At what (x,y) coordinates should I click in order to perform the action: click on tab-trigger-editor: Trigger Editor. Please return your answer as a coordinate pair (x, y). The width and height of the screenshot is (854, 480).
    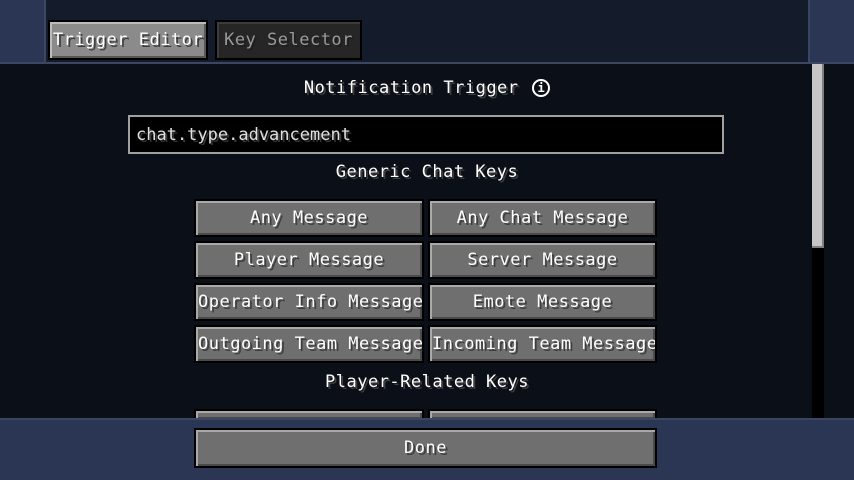
    Looking at the image, I should click on (128, 40).